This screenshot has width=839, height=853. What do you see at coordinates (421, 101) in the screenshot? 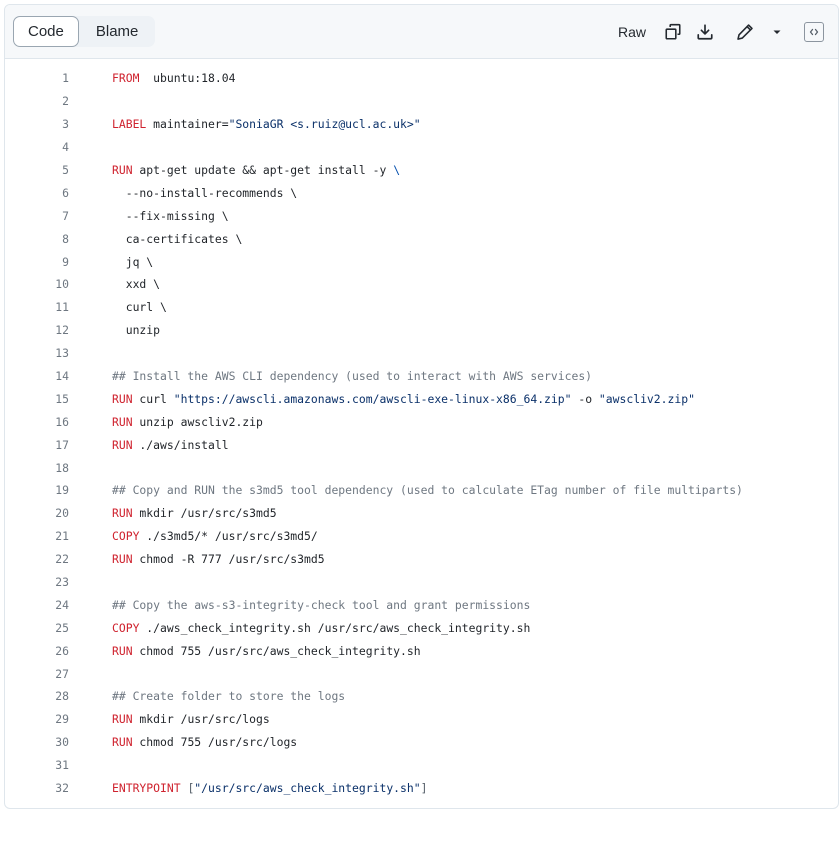
I see `code-line: 2` at bounding box center [421, 101].